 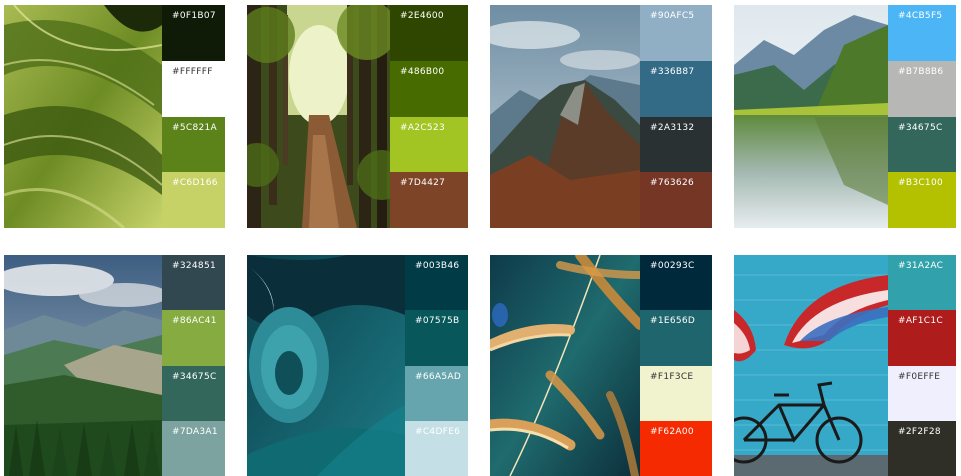 I want to click on color-swatch: #2F2F28, so click(x=922, y=448).